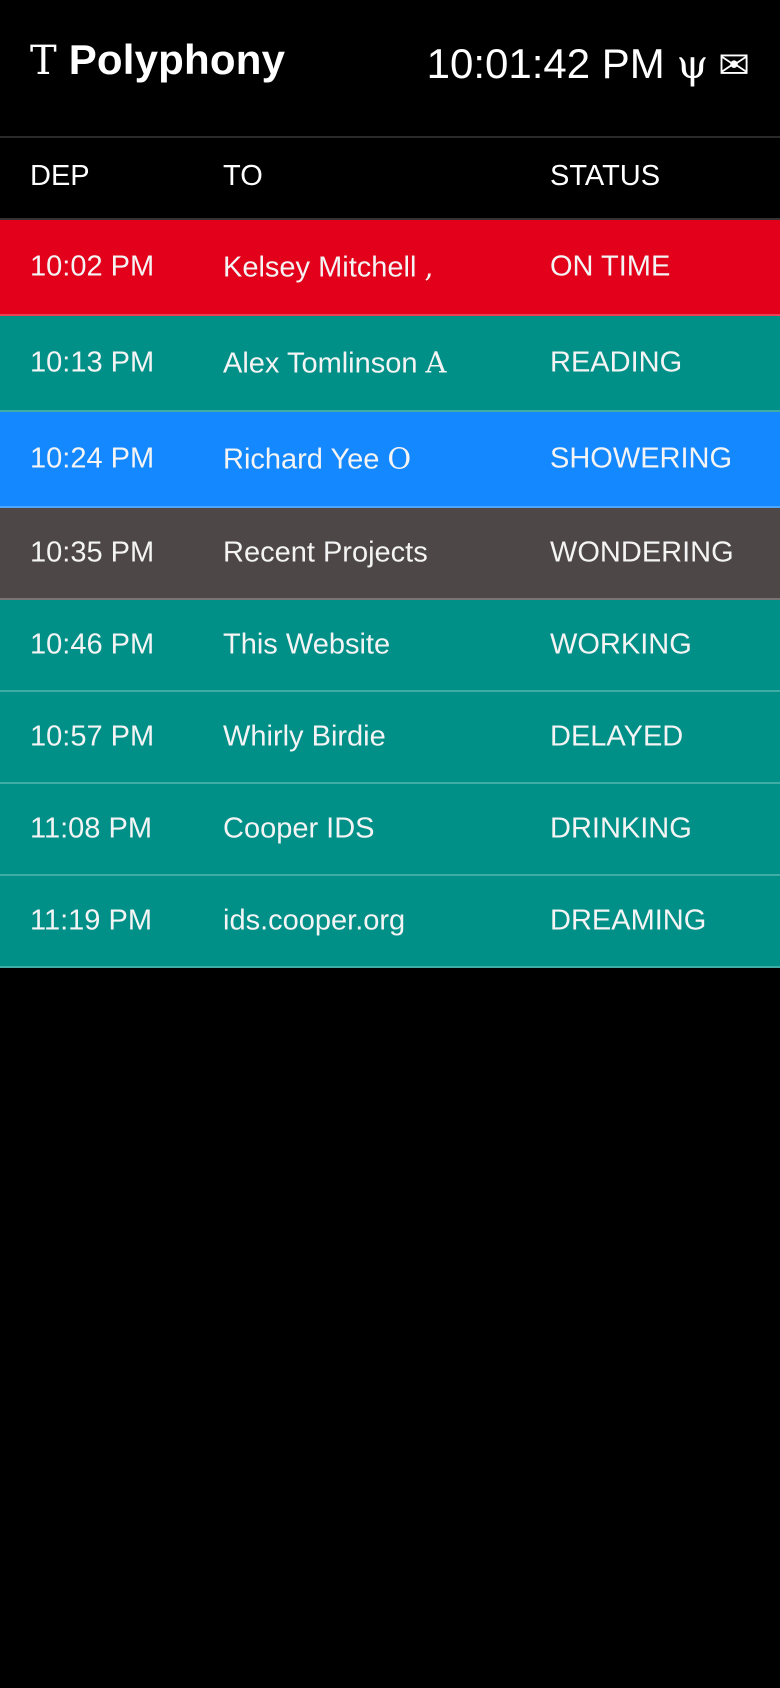 The height and width of the screenshot is (1688, 780). I want to click on row-status: WORKING, so click(621, 644).